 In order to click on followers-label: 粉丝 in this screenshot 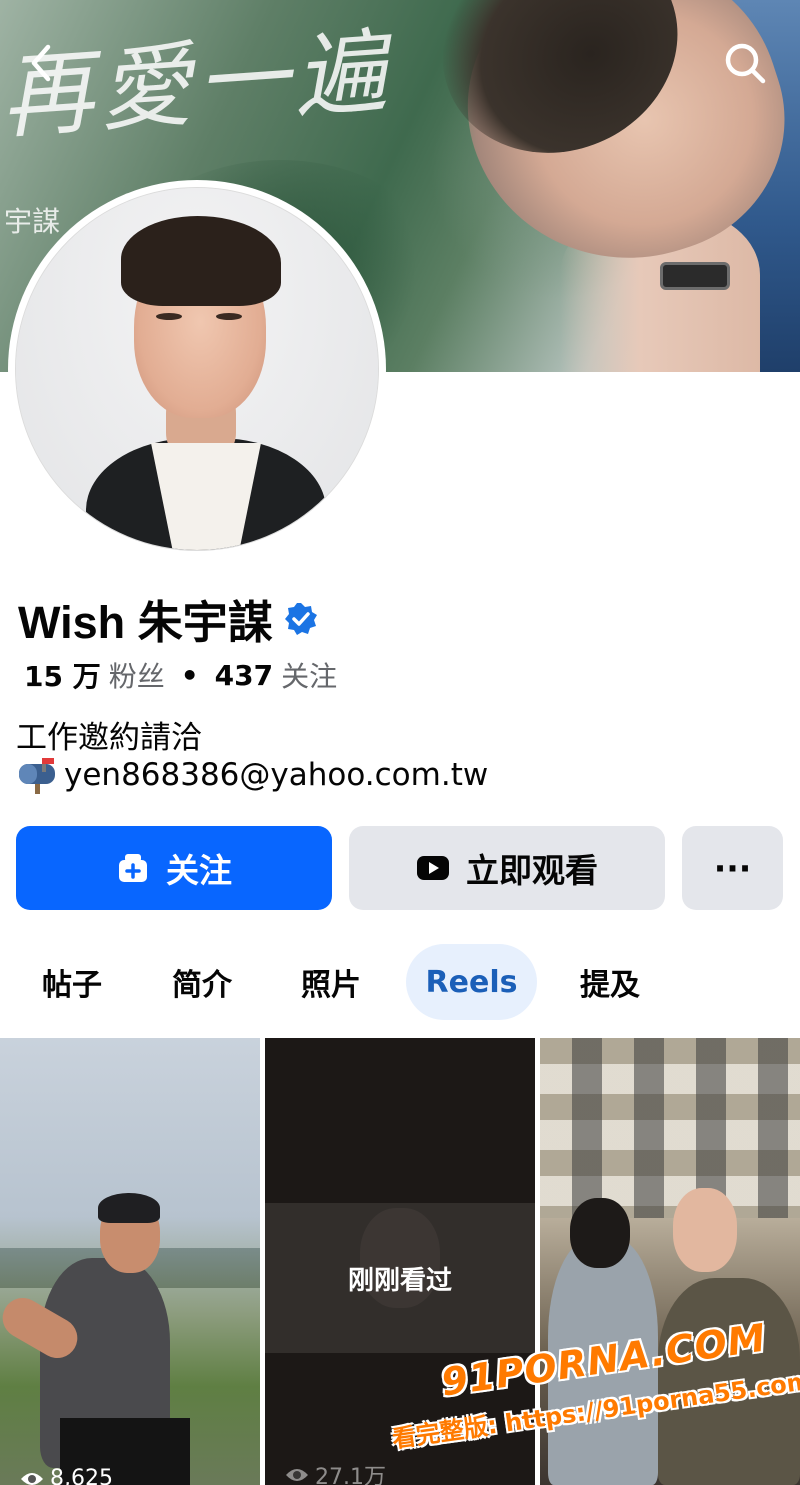, I will do `click(137, 675)`.